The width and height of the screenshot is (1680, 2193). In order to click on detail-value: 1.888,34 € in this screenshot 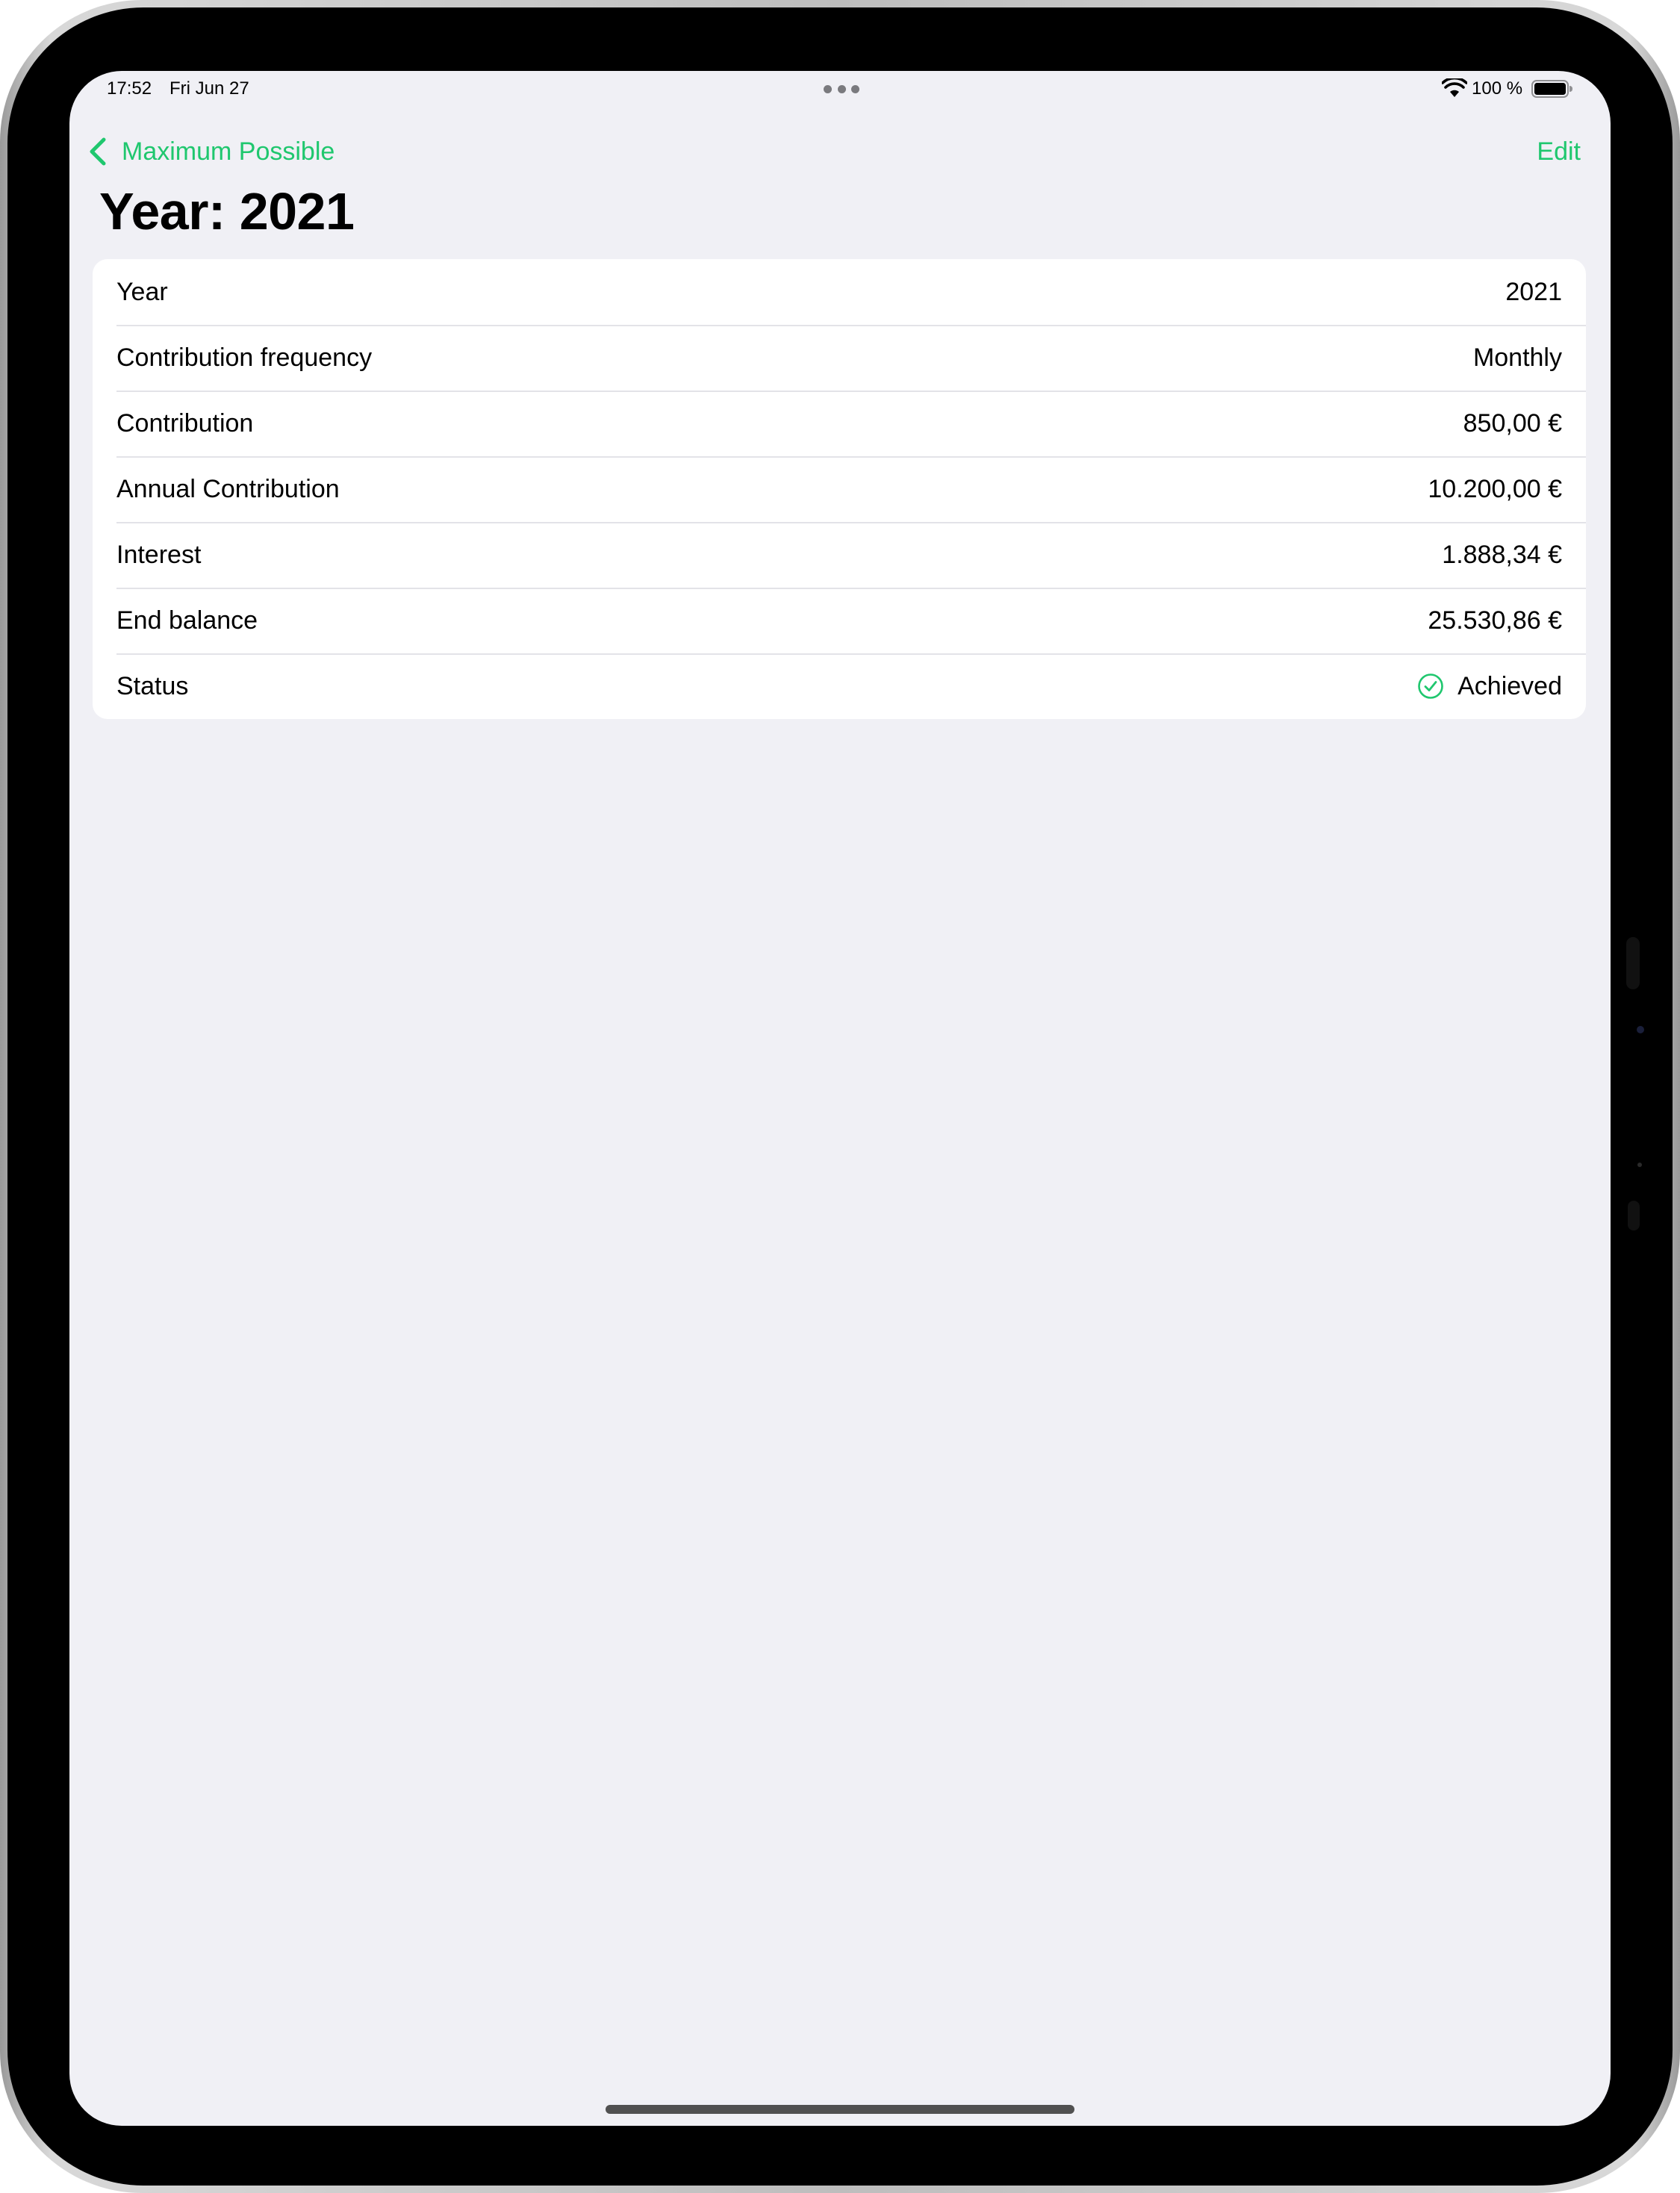, I will do `click(1502, 554)`.